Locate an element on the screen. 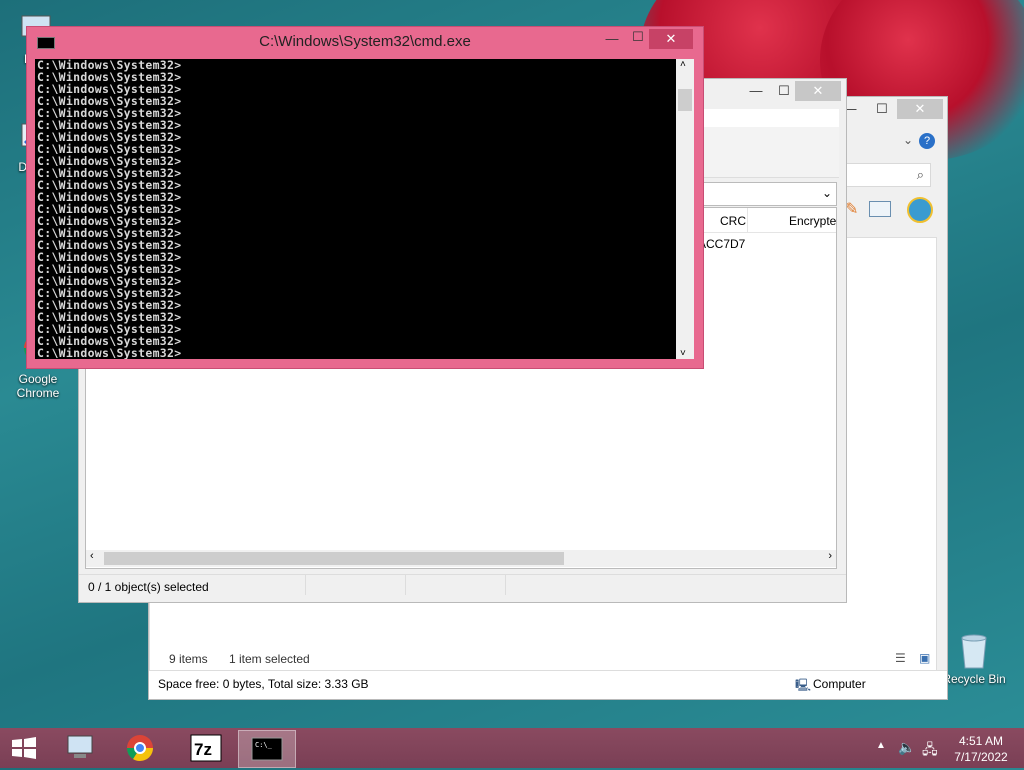 This screenshot has width=1024, height=770. clock-time: 4:51 AM is located at coordinates (981, 741).